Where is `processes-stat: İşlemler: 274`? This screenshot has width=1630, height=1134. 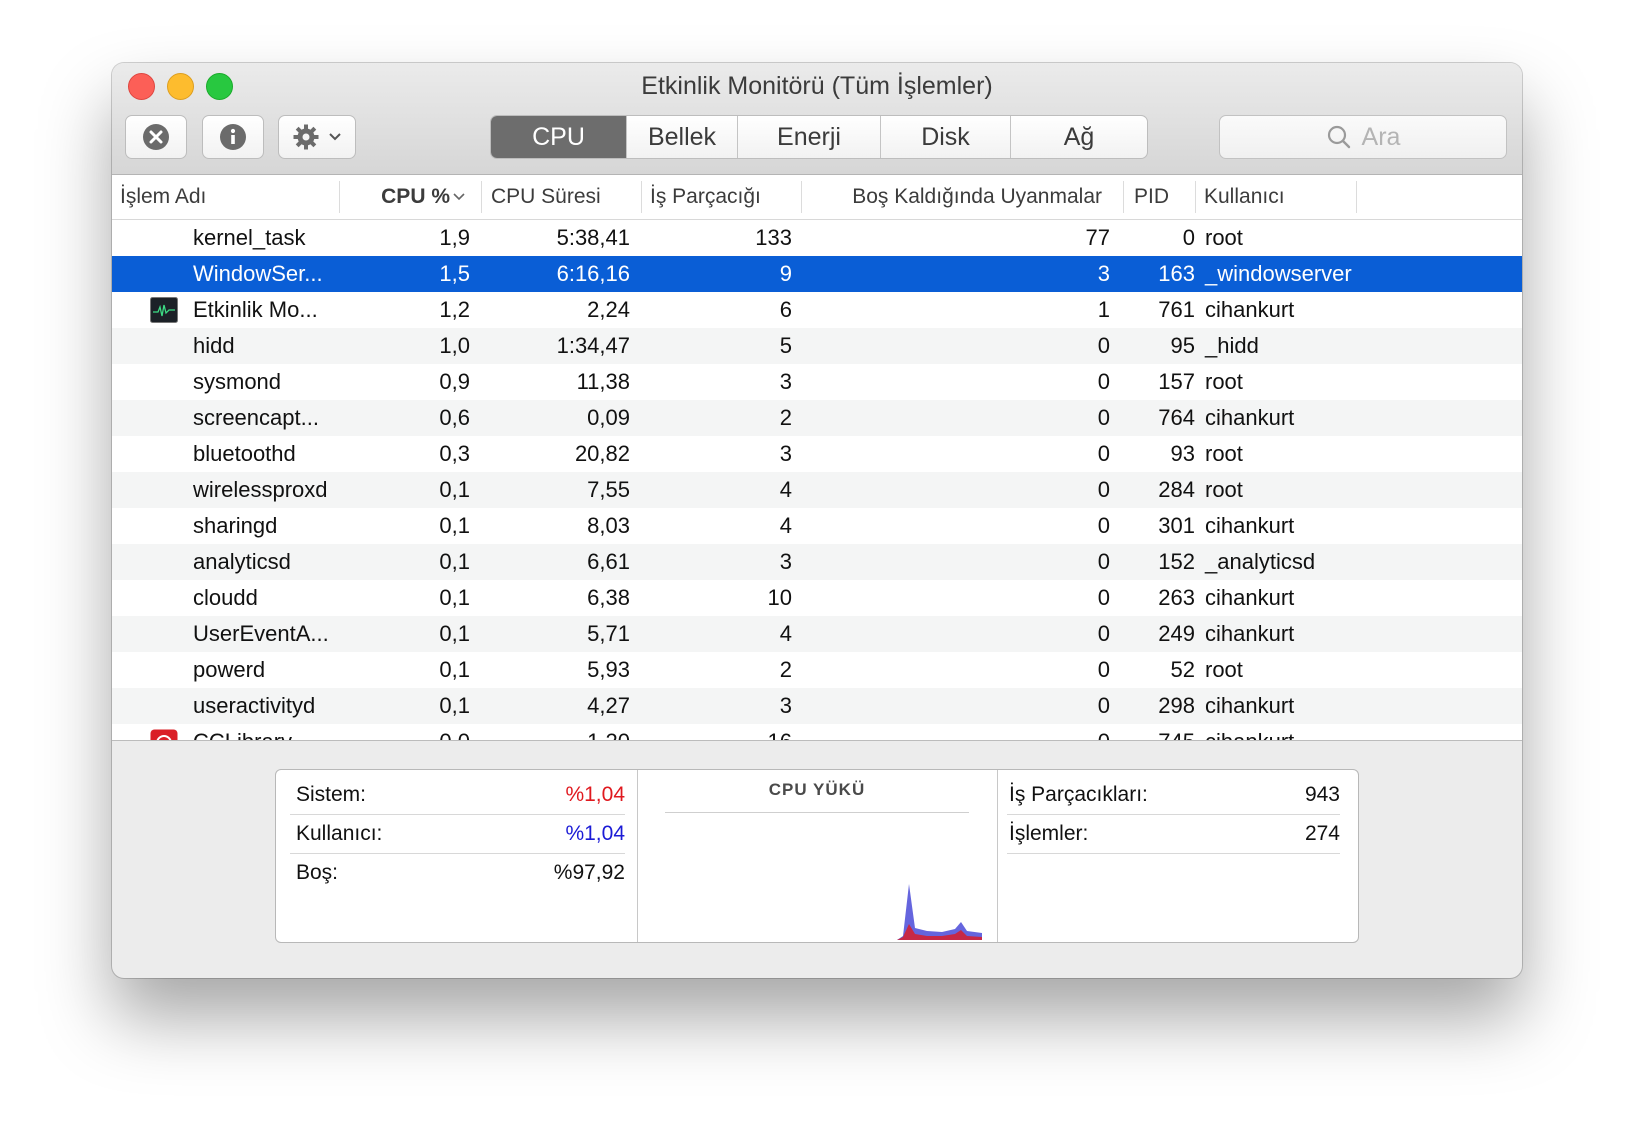
processes-stat: İşlemler: 274 is located at coordinates (1173, 834).